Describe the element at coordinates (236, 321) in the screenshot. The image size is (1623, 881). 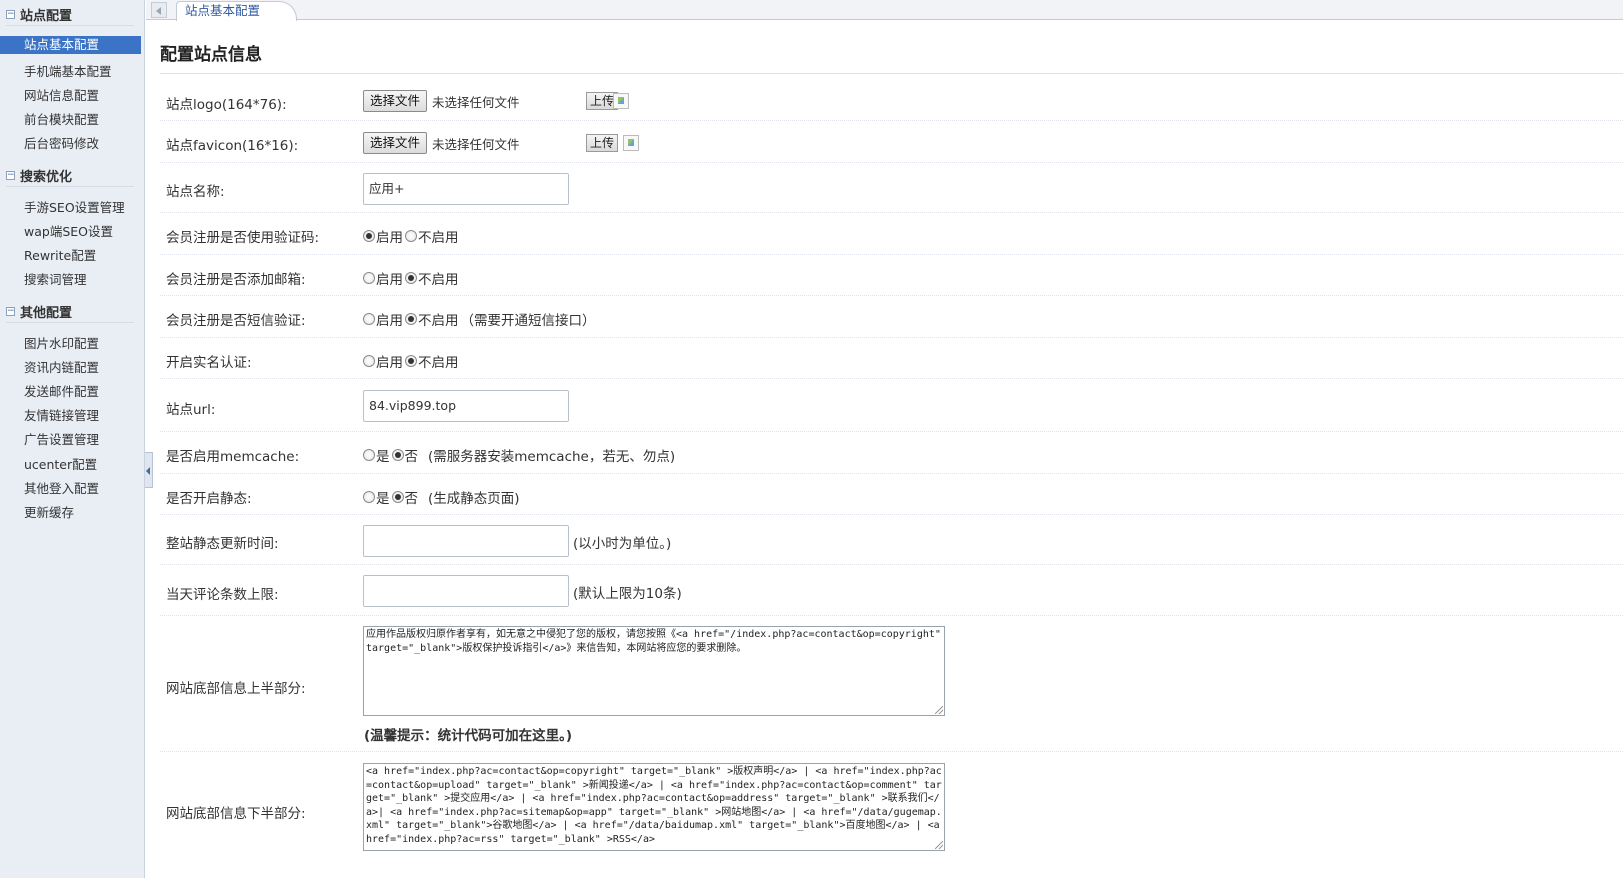
I see `field-label: 会员注册是否短信验证:` at that location.